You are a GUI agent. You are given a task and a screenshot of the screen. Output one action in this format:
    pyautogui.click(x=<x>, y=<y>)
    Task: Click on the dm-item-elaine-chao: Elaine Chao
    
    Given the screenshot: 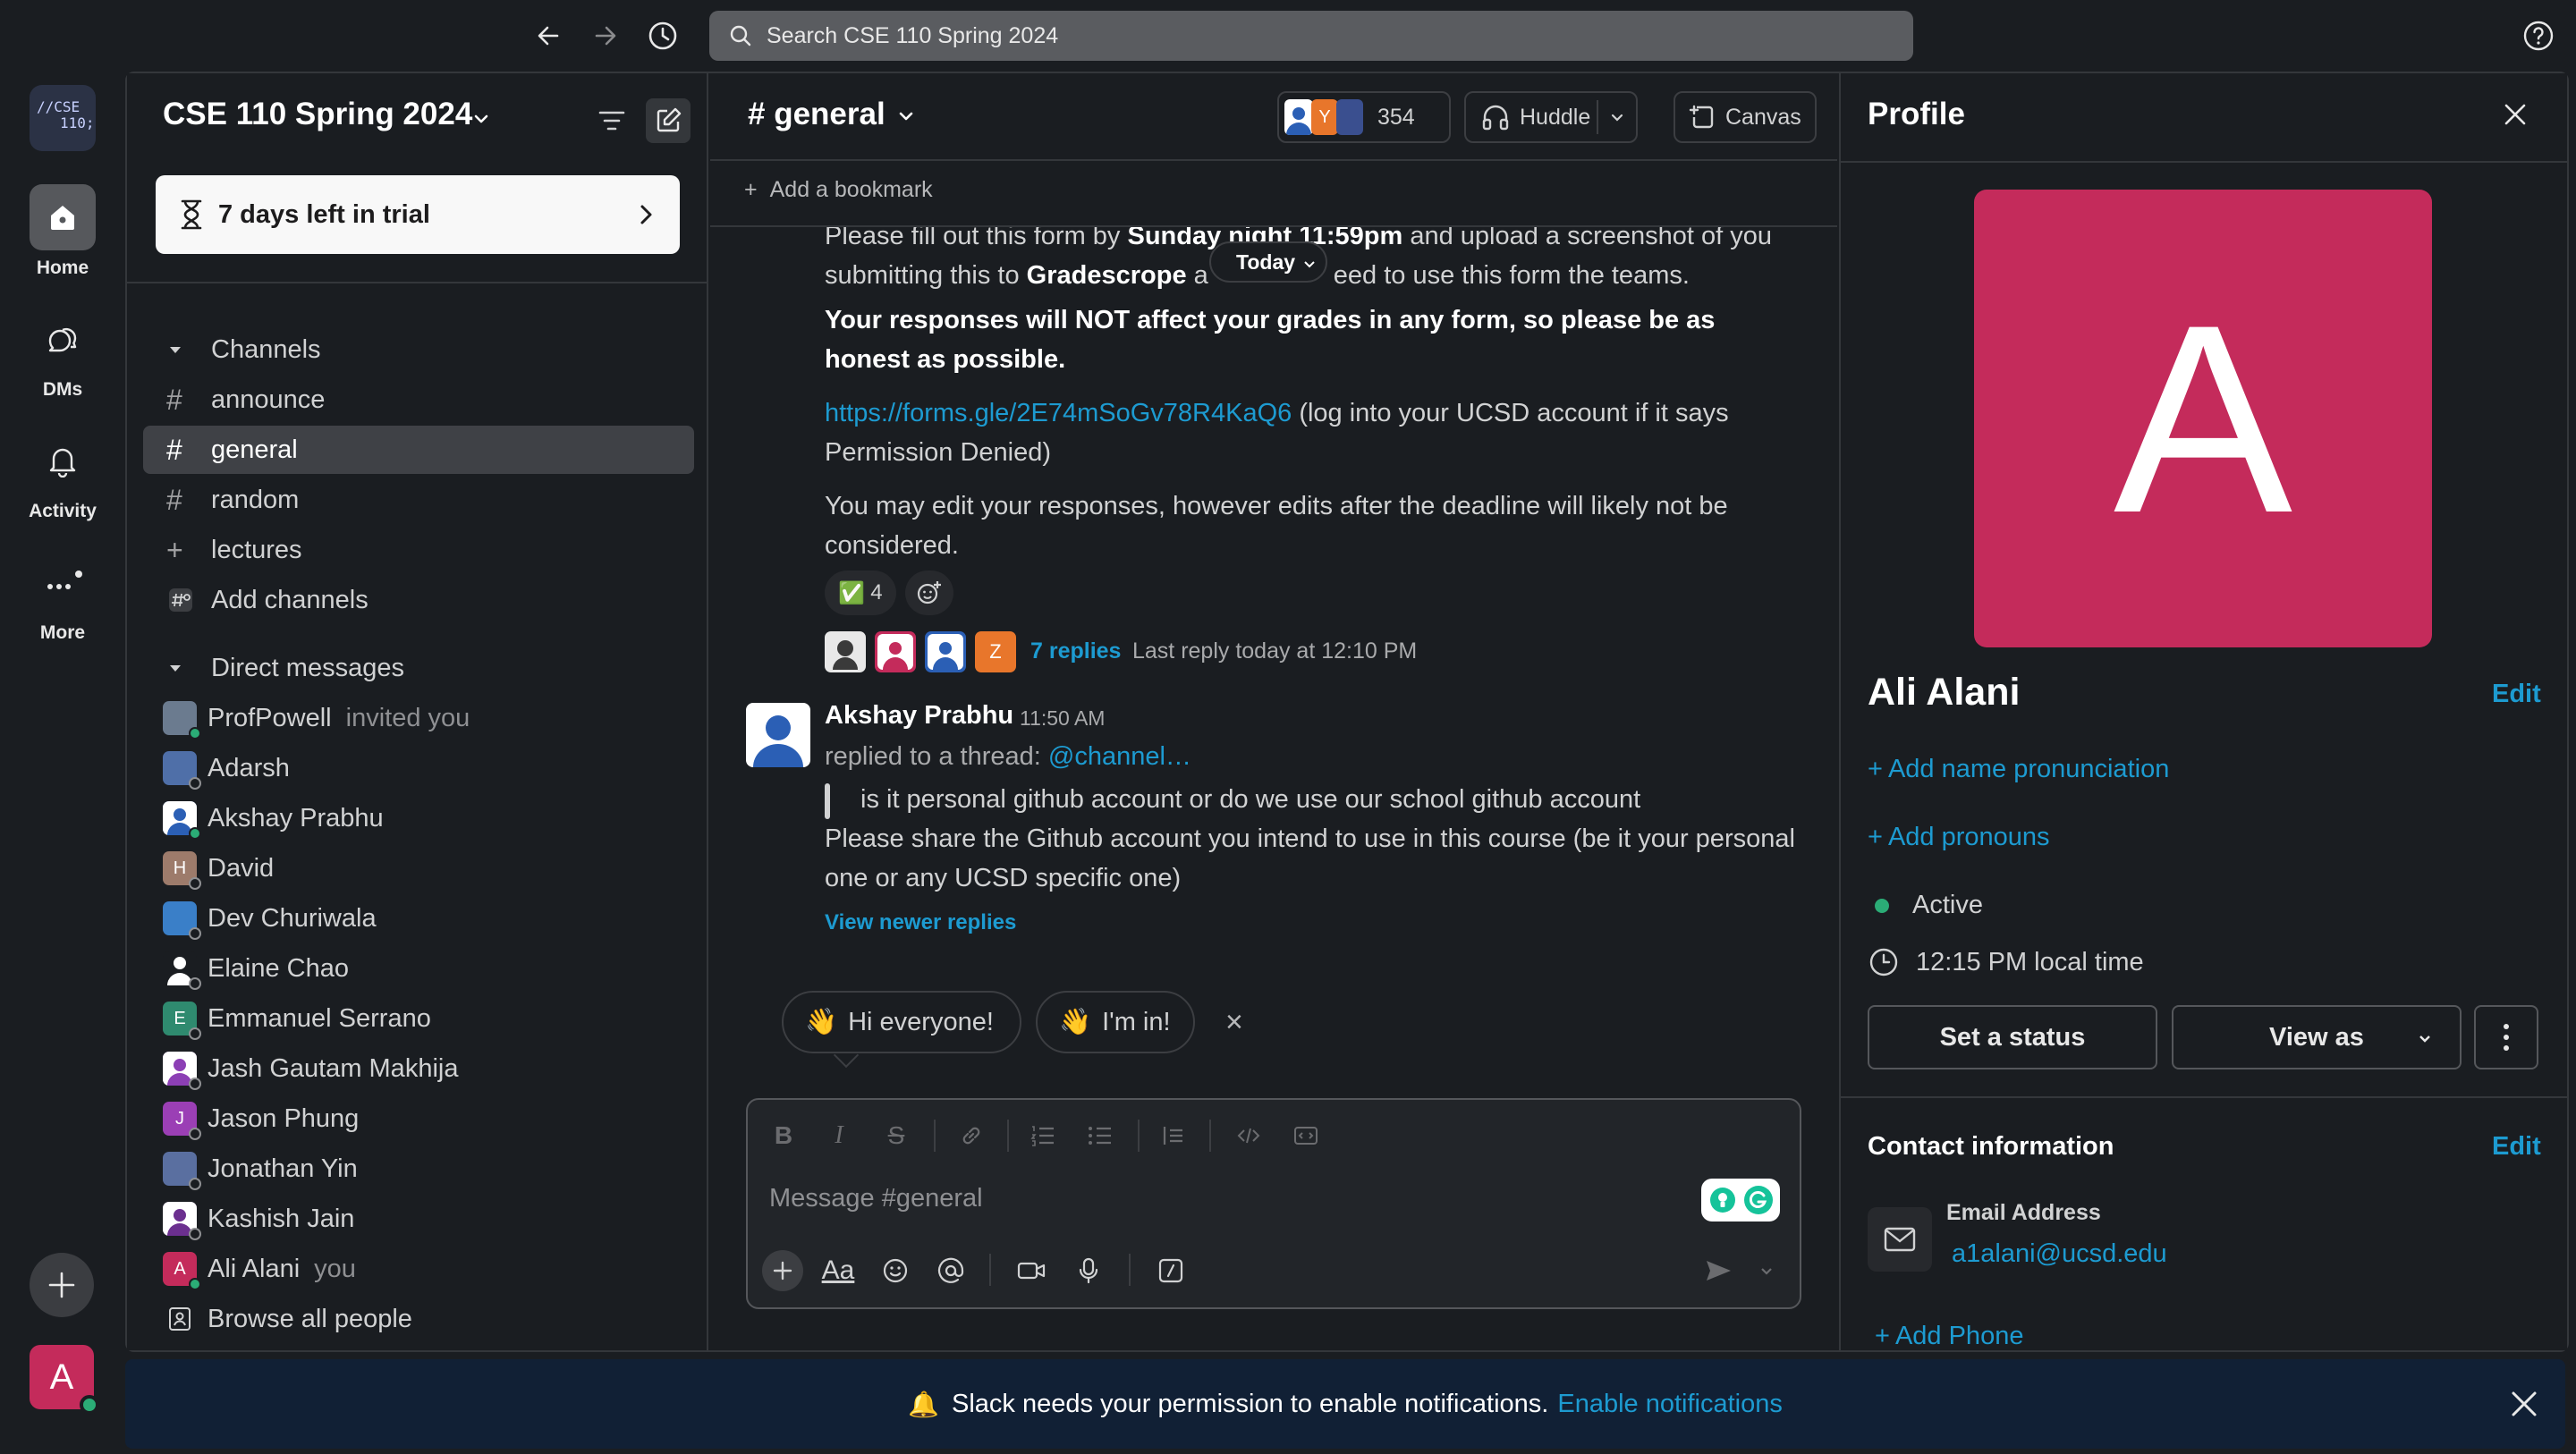 What is the action you would take?
    pyautogui.click(x=418, y=968)
    